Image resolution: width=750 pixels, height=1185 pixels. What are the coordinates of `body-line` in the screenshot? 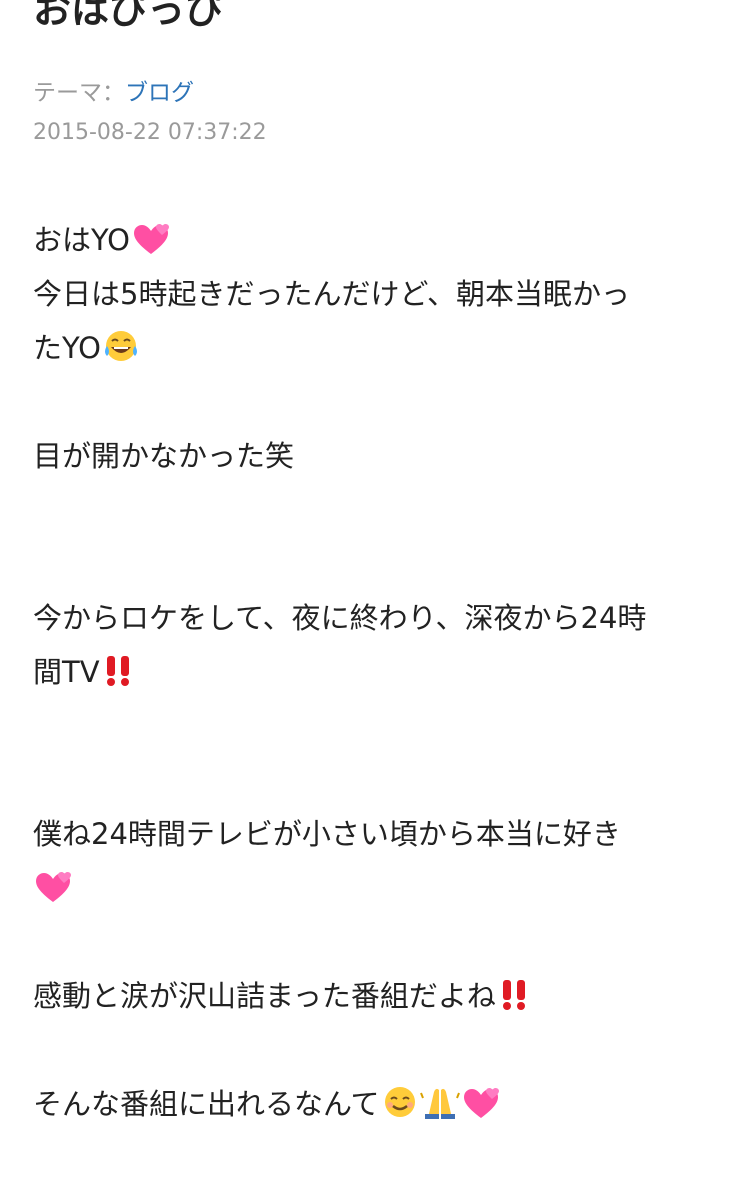 It's located at (378, 891).